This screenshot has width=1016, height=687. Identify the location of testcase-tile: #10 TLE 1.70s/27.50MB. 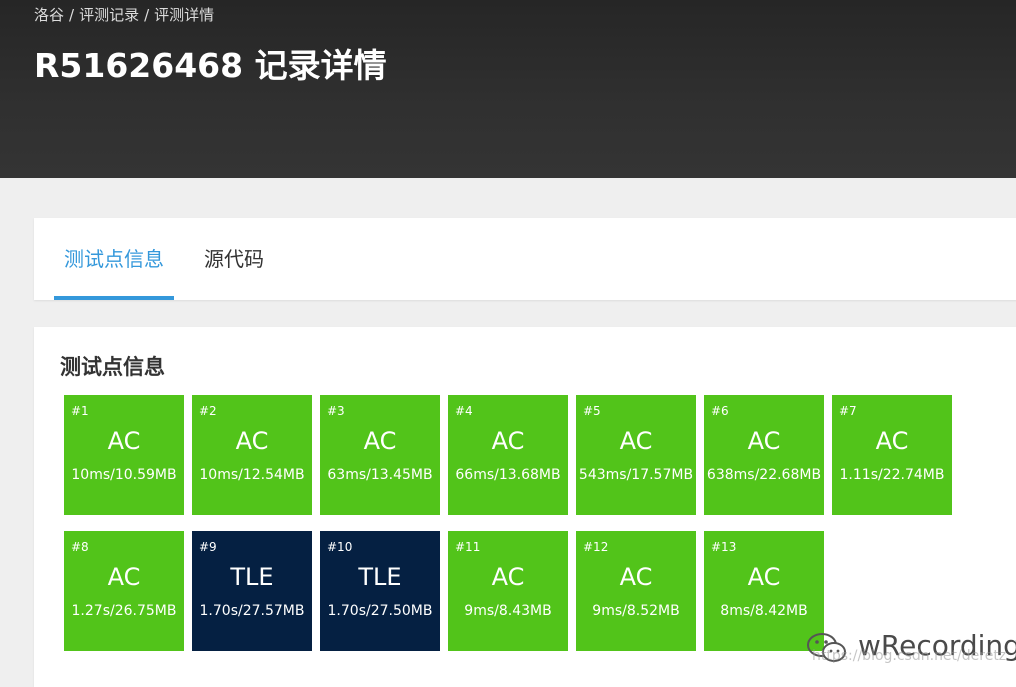
(380, 591).